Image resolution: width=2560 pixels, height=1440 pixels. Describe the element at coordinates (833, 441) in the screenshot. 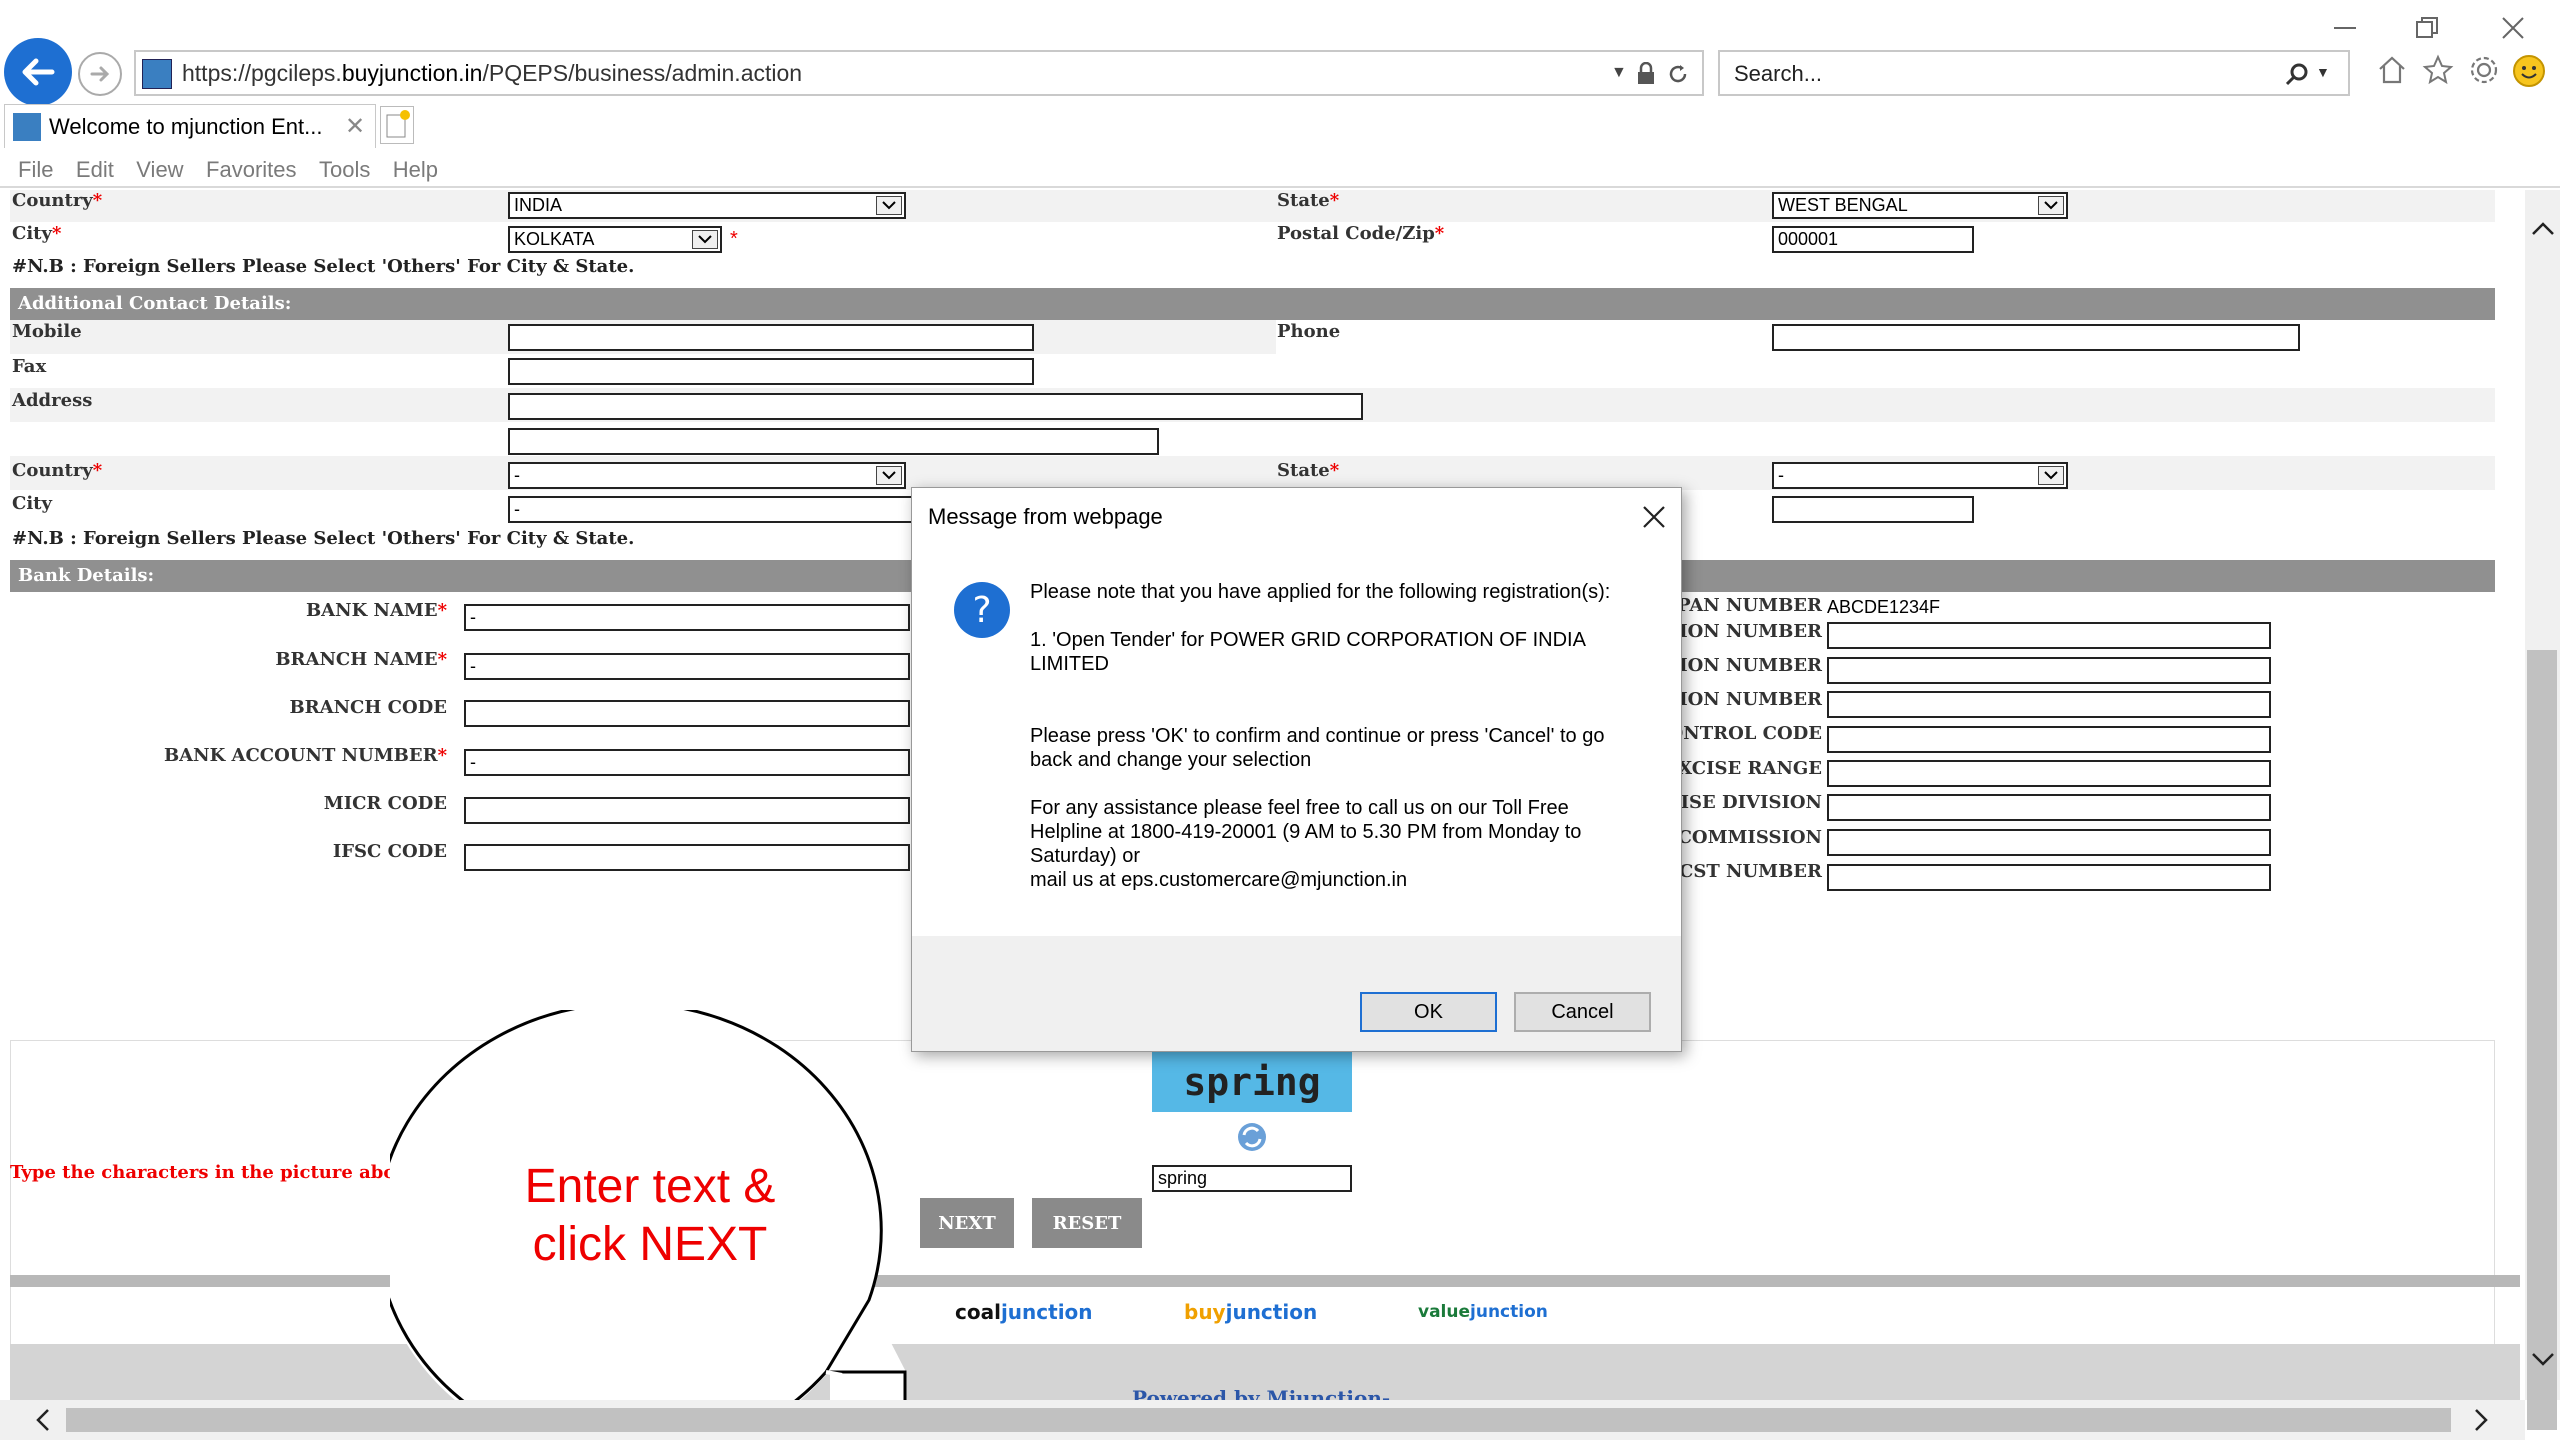

I see `address-line2-input` at that location.